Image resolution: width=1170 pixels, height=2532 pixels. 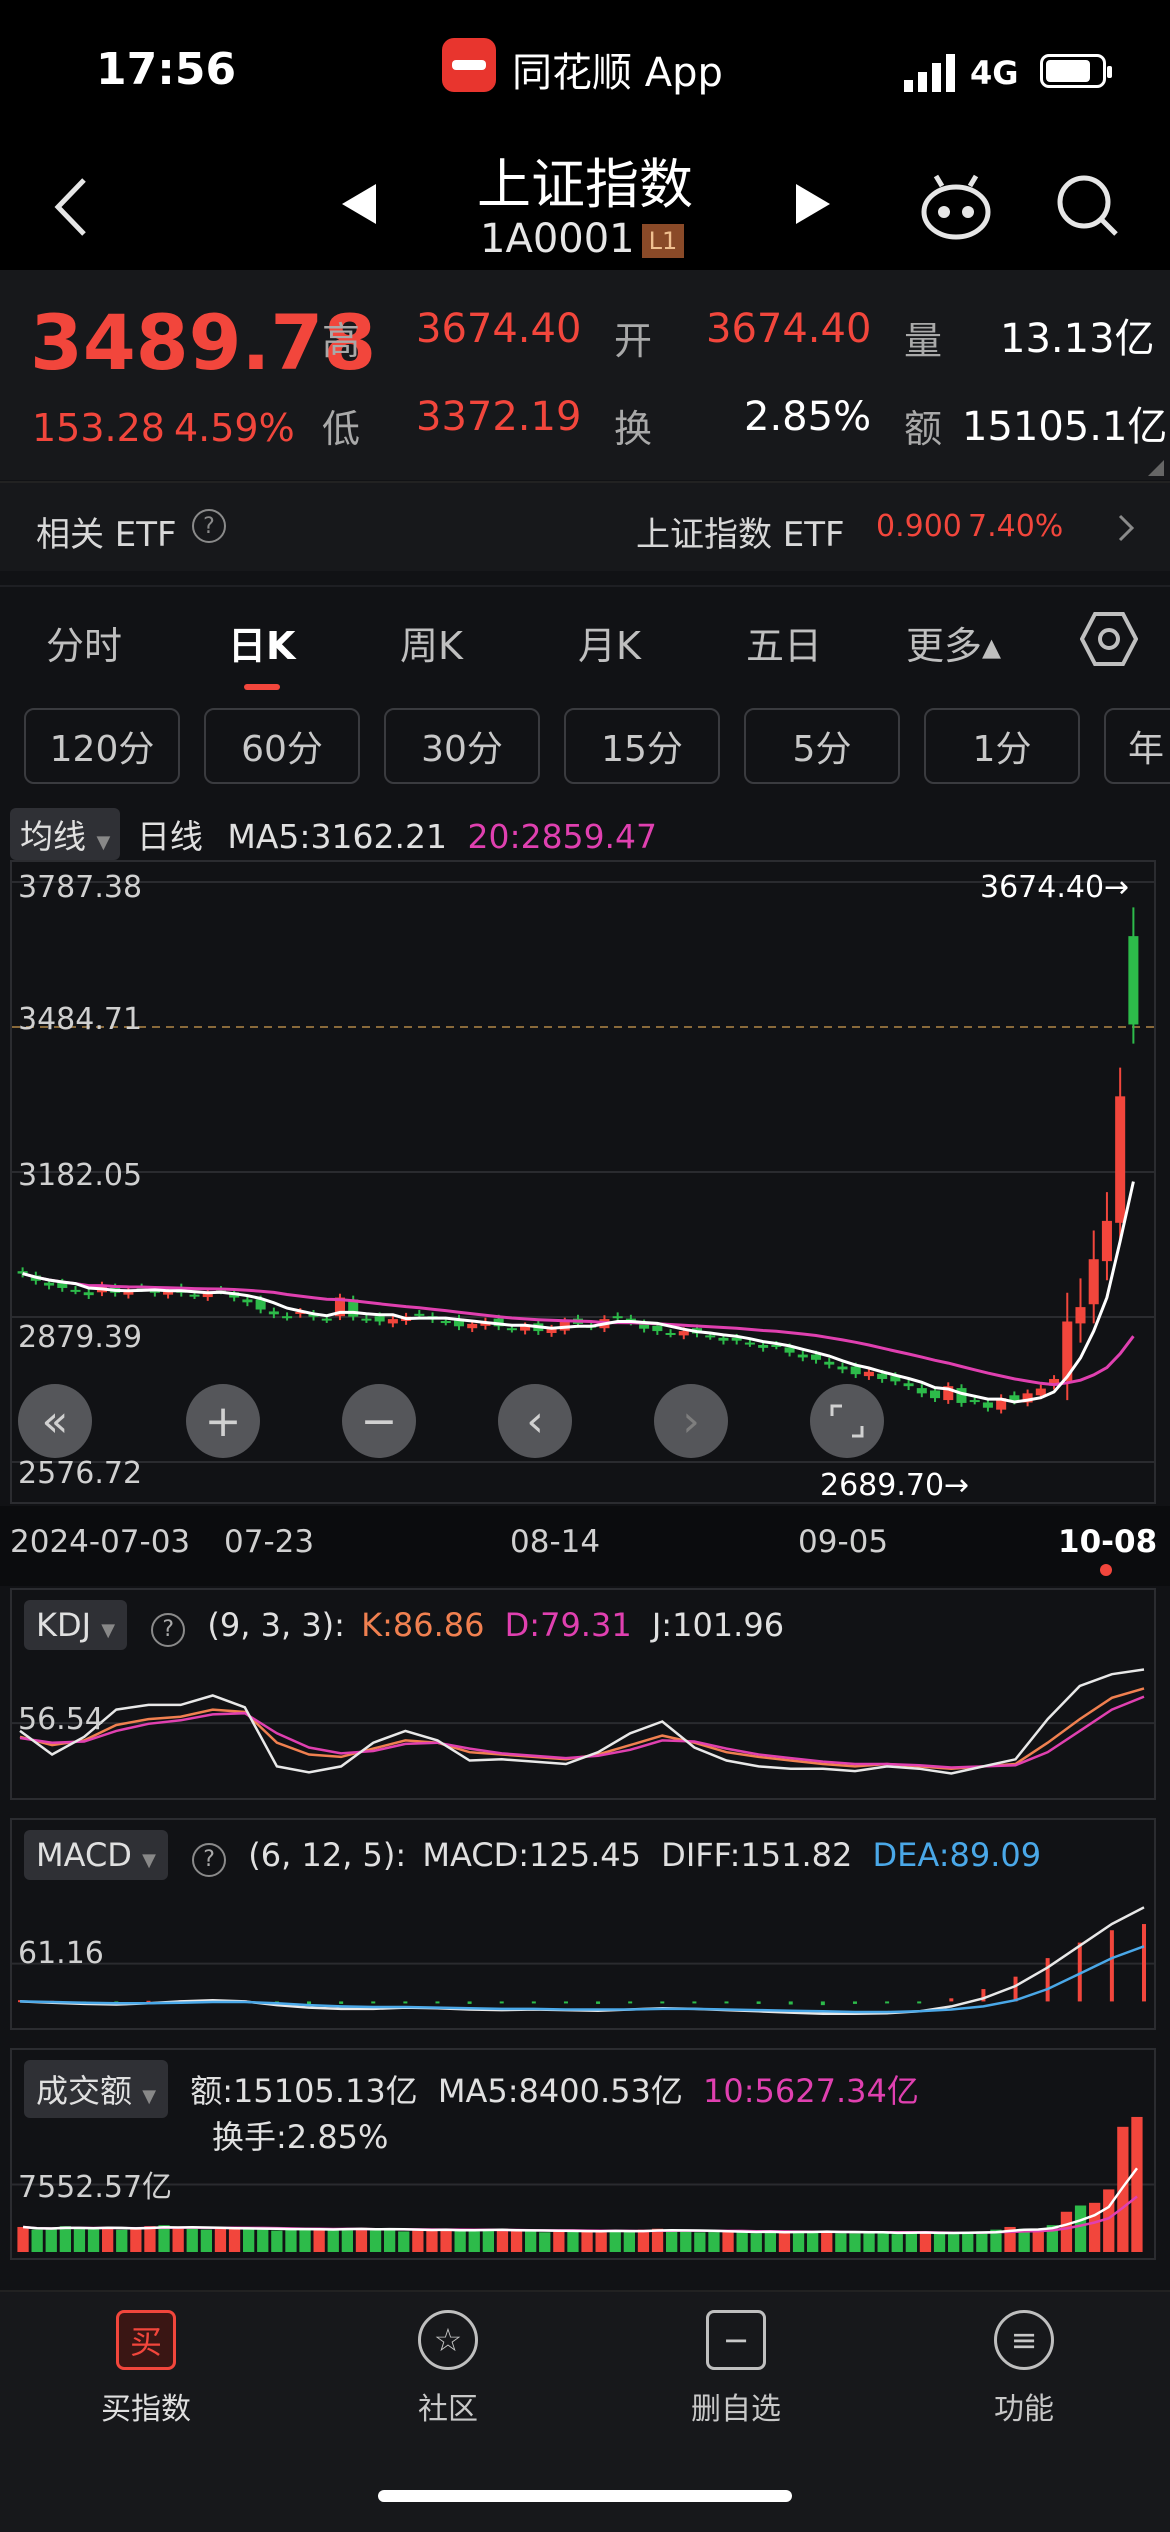 What do you see at coordinates (956, 206) in the screenshot?
I see `robot-assistant-icon` at bounding box center [956, 206].